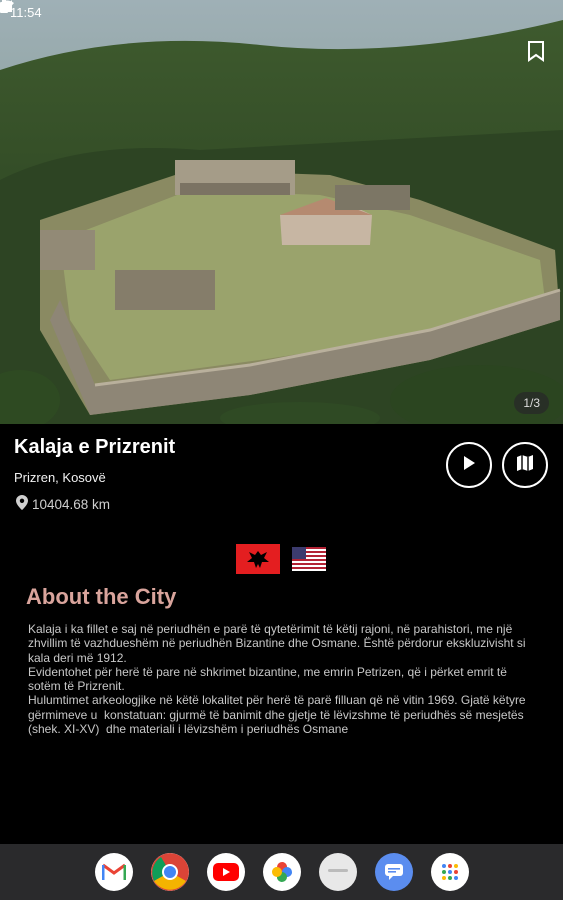  I want to click on map-icon, so click(525, 465).